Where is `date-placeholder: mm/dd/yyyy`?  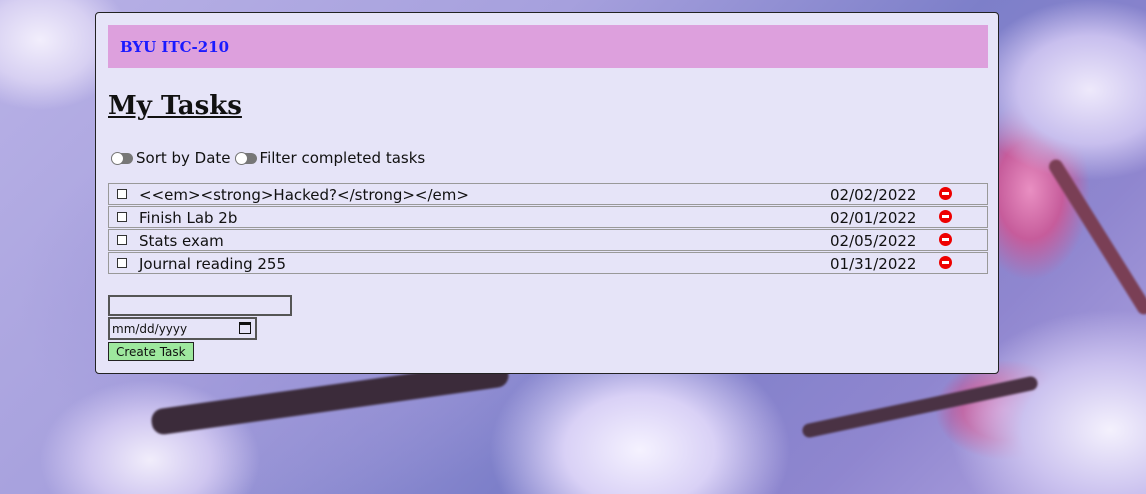
date-placeholder: mm/dd/yyyy is located at coordinates (150, 329).